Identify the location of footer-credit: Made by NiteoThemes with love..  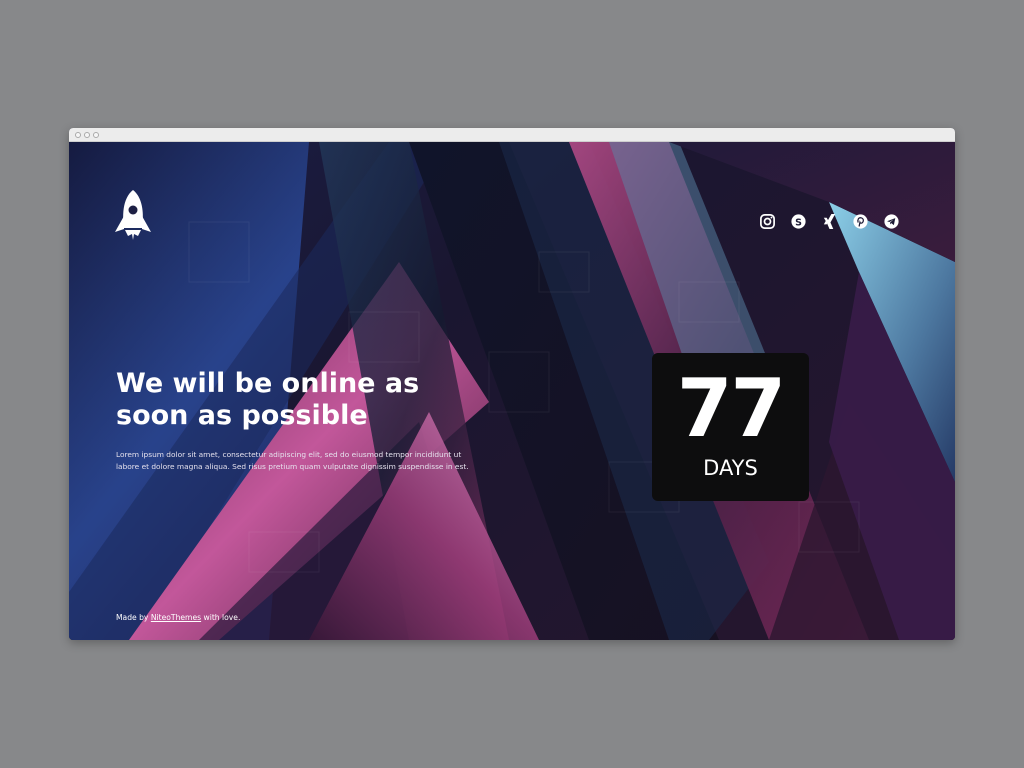
(178, 617).